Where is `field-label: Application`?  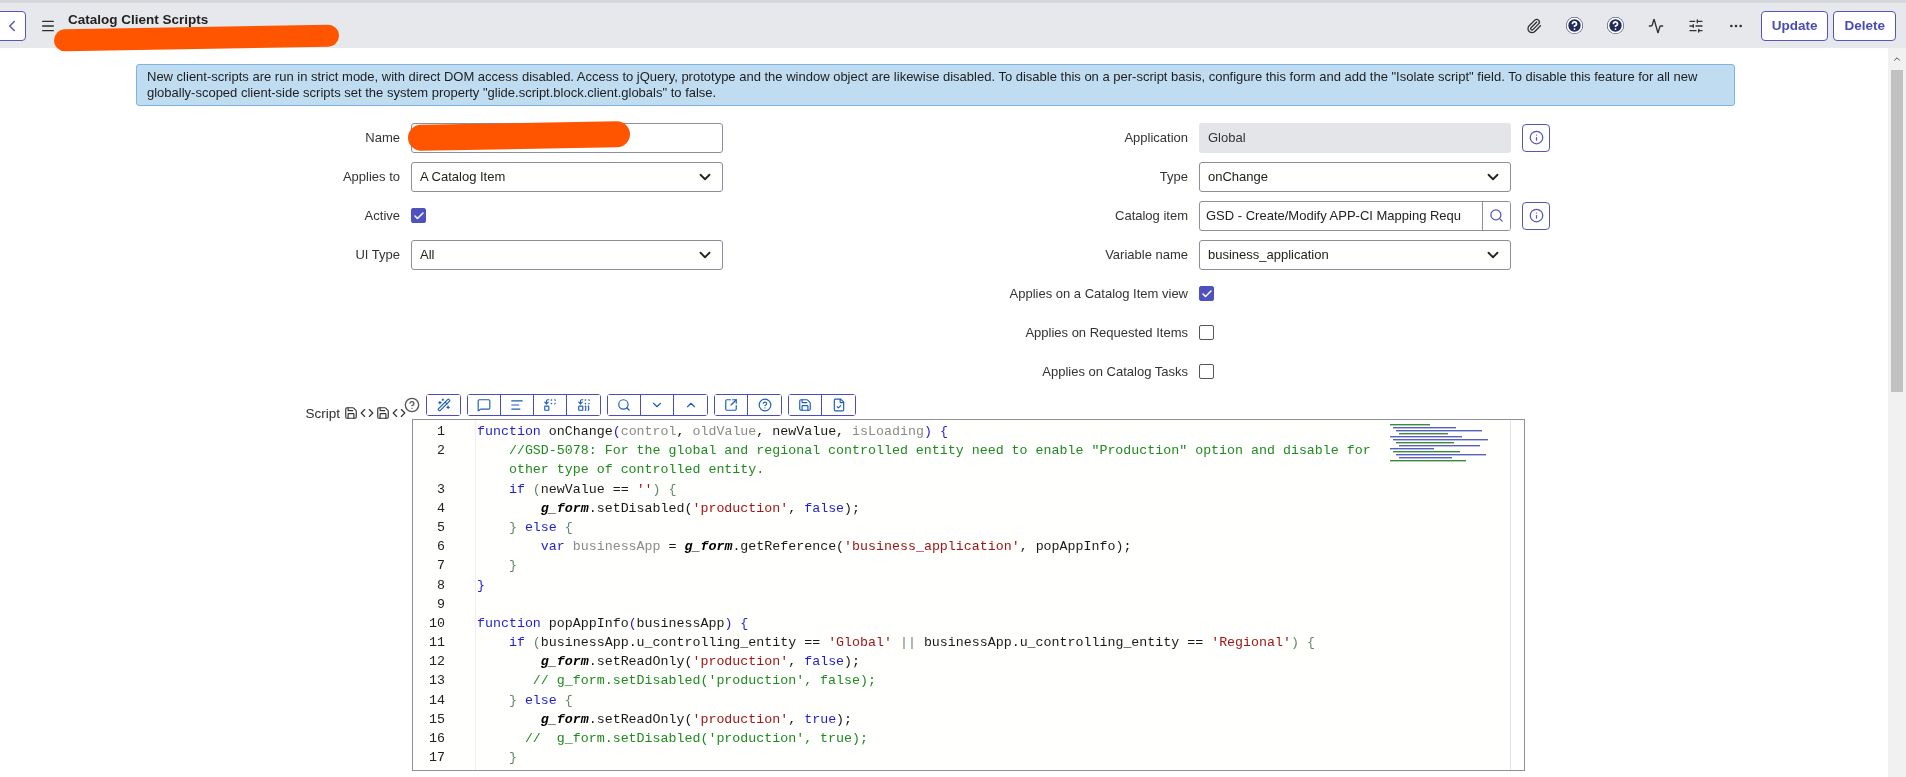 field-label: Application is located at coordinates (1155, 137).